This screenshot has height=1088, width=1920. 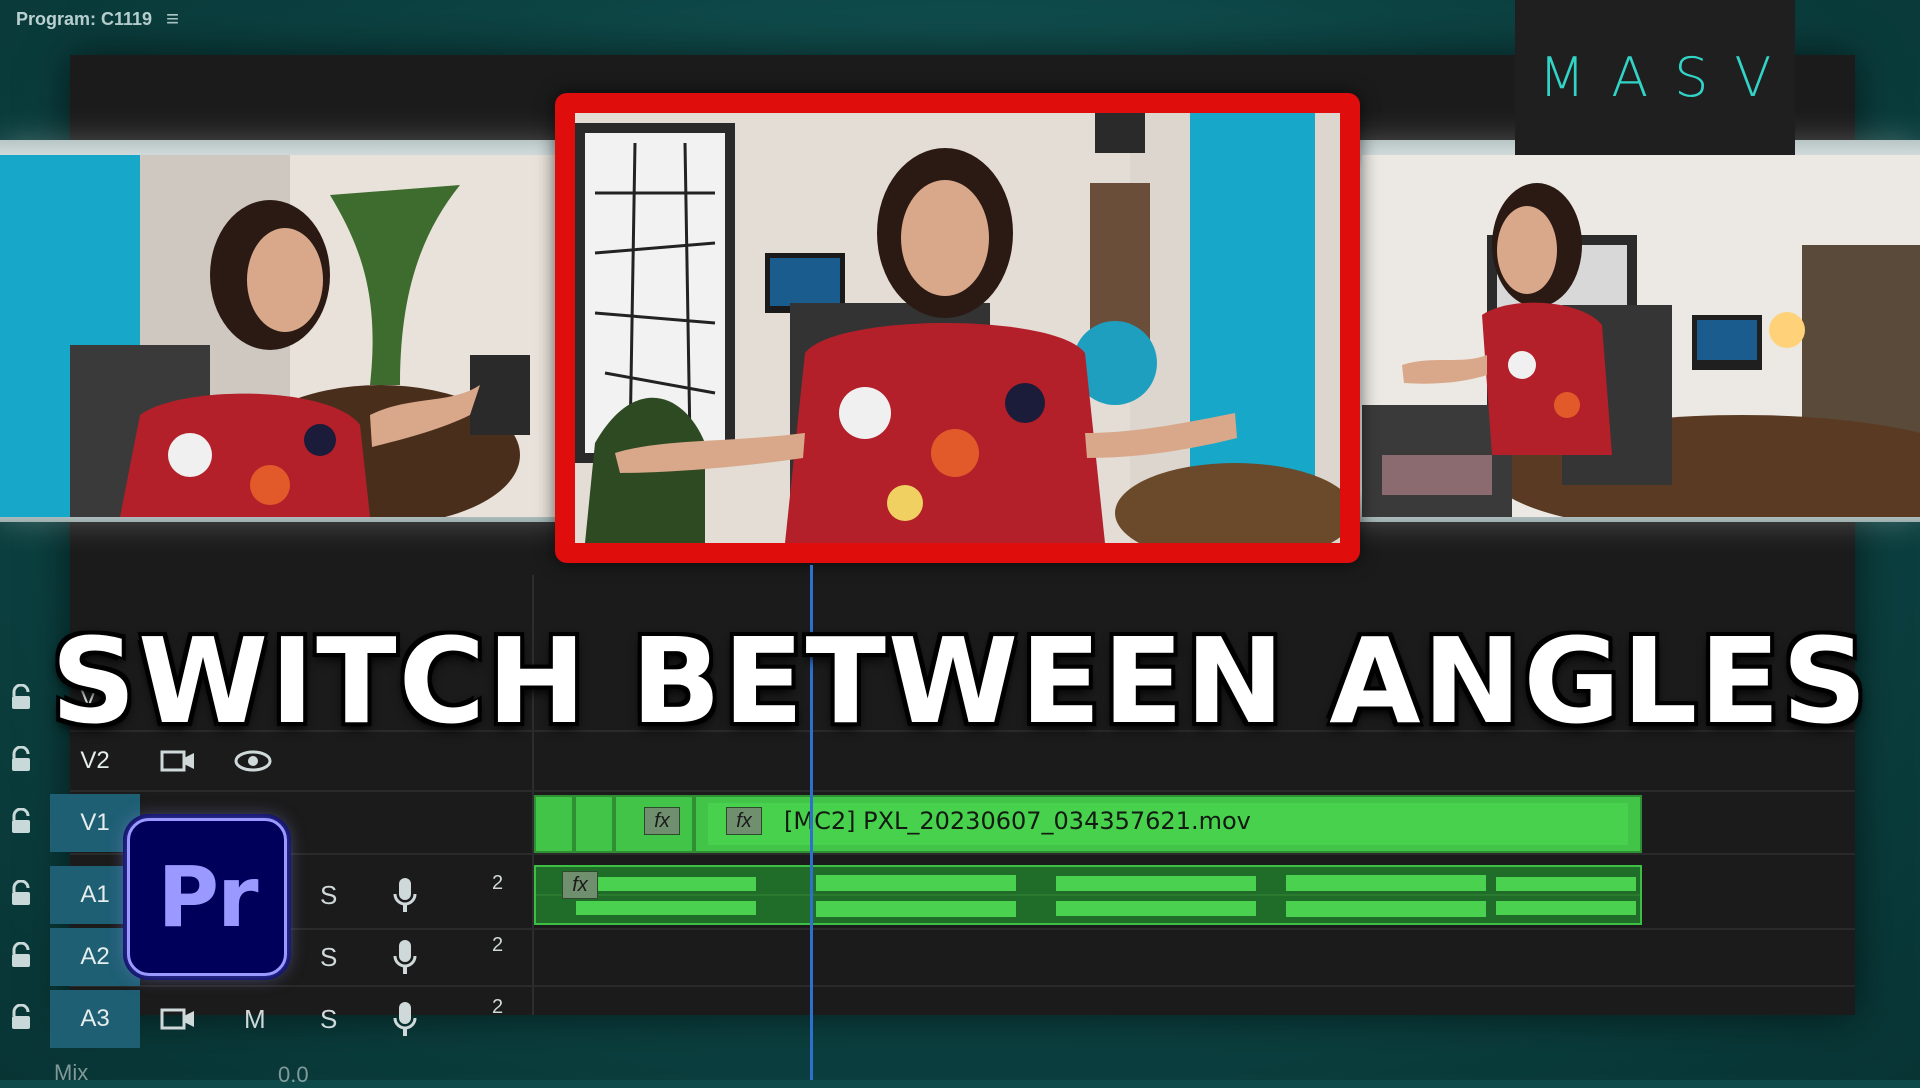 What do you see at coordinates (960, 957) in the screenshot?
I see `track-a2: A2 S 2` at bounding box center [960, 957].